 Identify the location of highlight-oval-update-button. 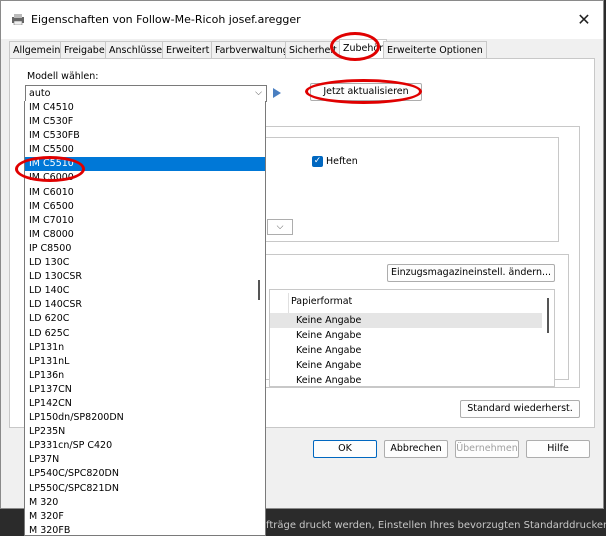
(363, 91).